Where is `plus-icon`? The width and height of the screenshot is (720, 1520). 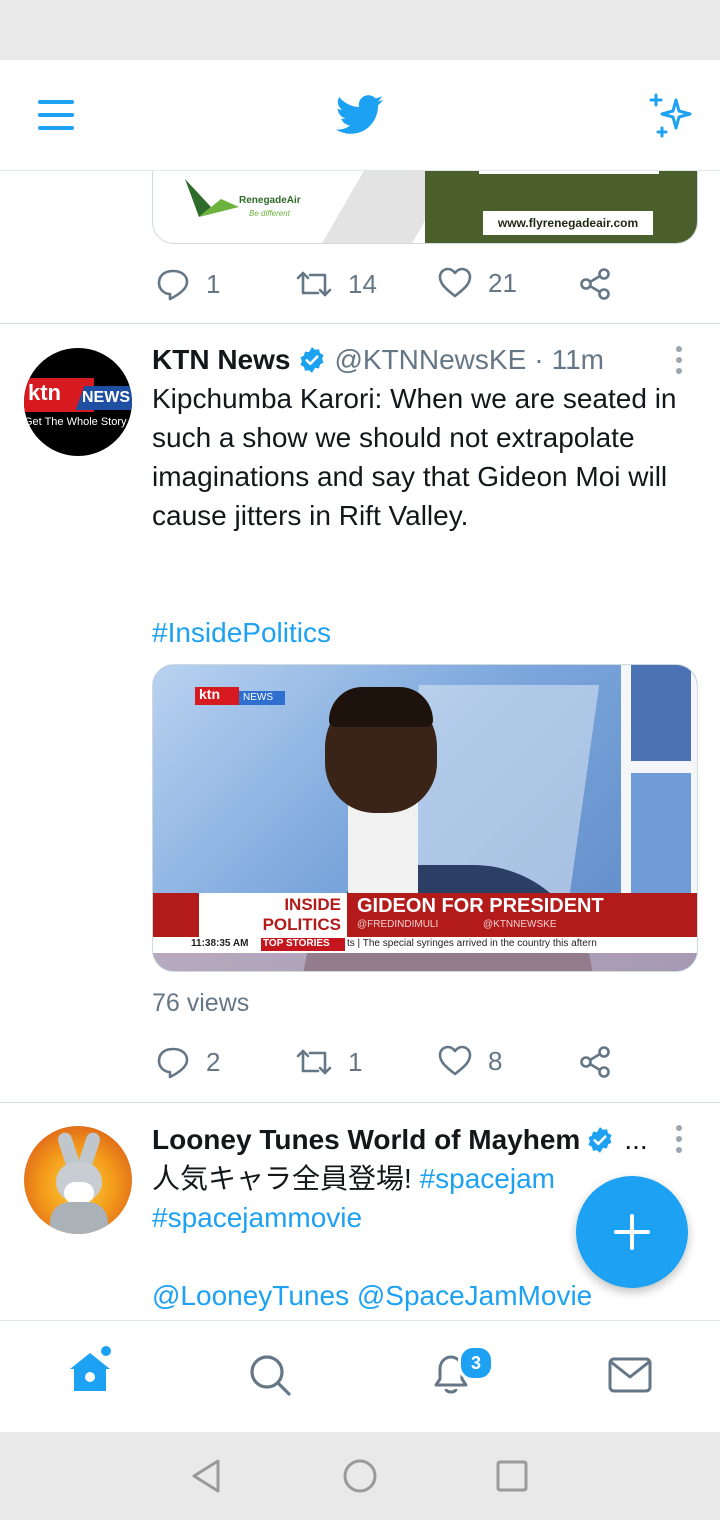 plus-icon is located at coordinates (632, 1232).